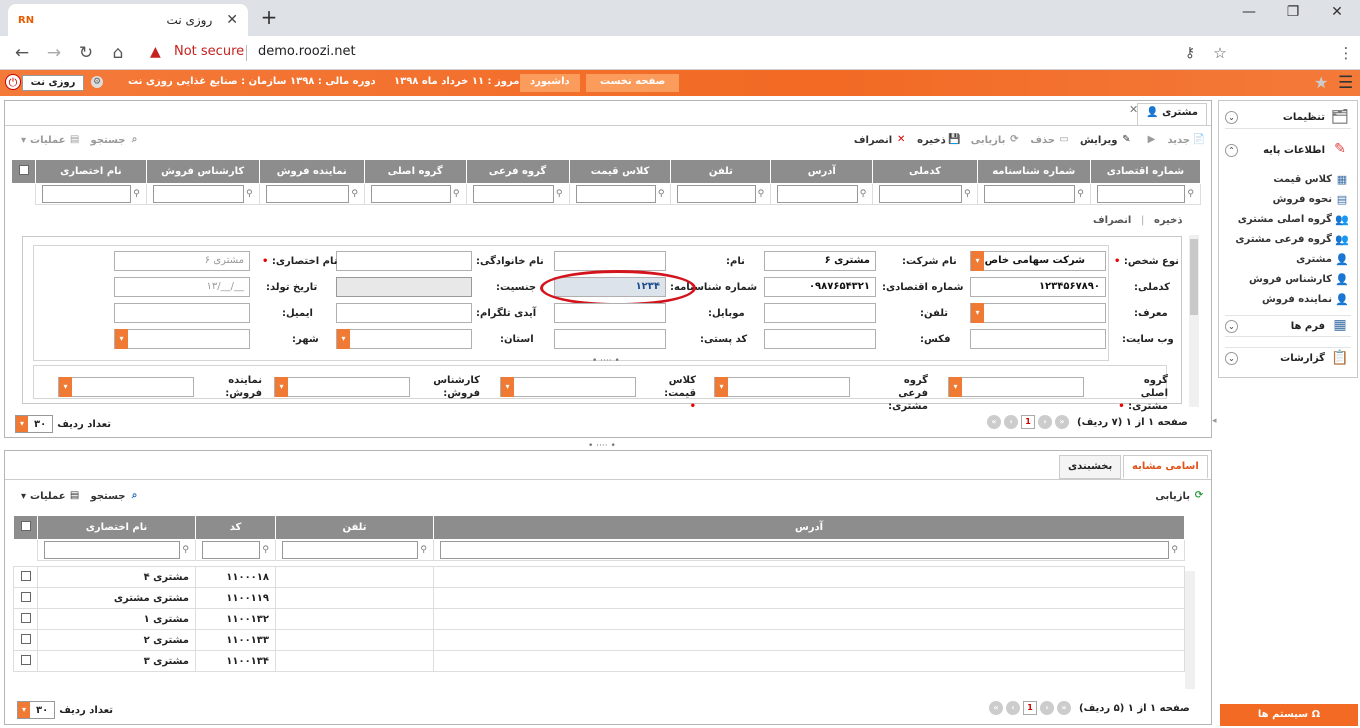  Describe the element at coordinates (599, 640) in the screenshot. I see `table-row: مشتری ۲ ۱۱۰۰۱۳۳` at that location.